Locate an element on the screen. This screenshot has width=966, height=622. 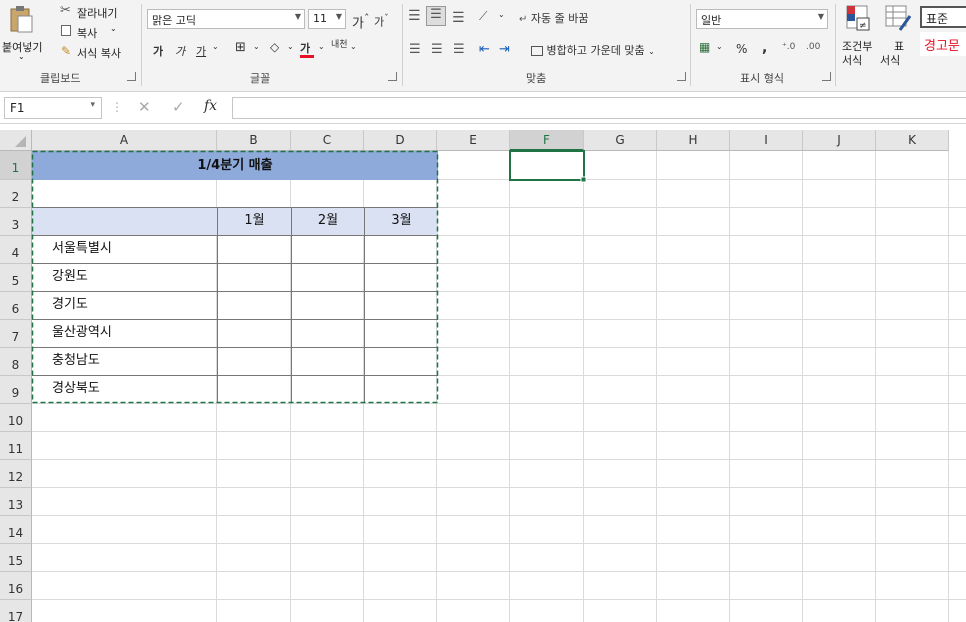
scissors-icon: ✂ is located at coordinates (65, 10).